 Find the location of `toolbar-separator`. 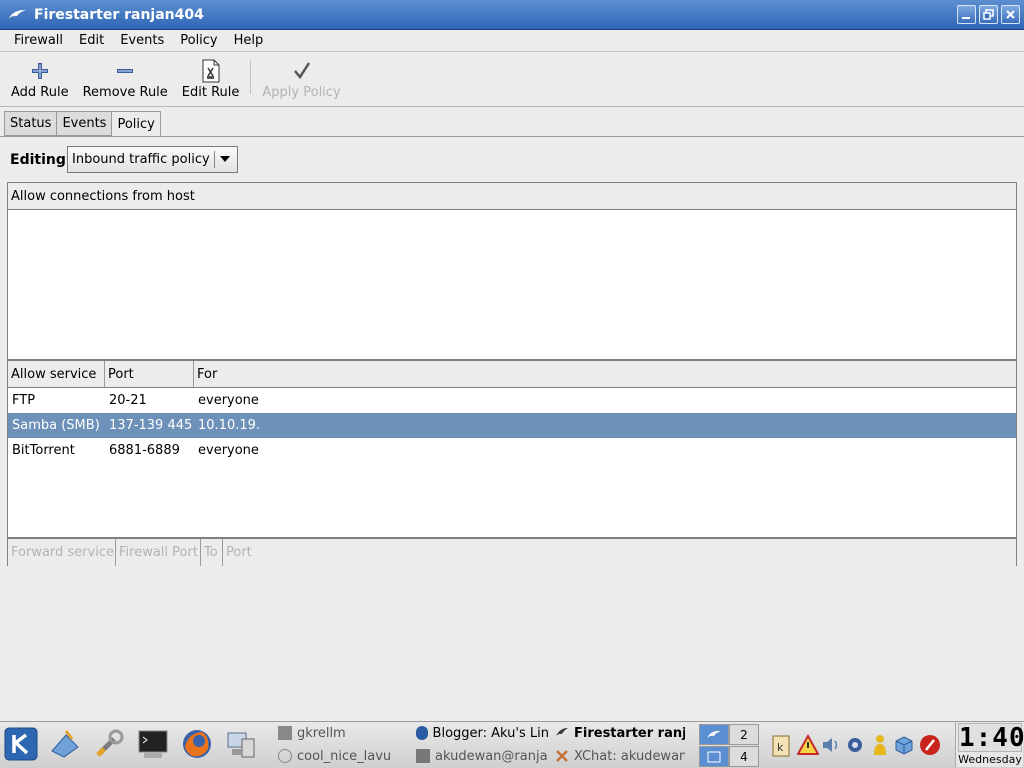

toolbar-separator is located at coordinates (251, 76).